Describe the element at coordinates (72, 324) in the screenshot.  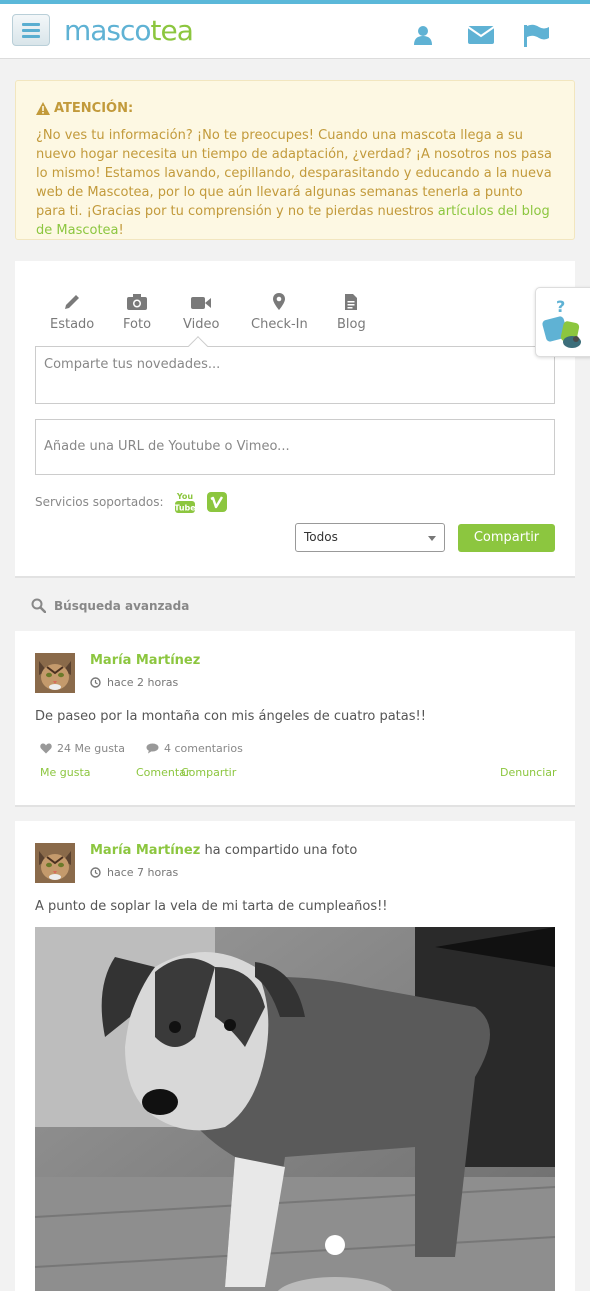
I see `tab-label: Estado` at that location.